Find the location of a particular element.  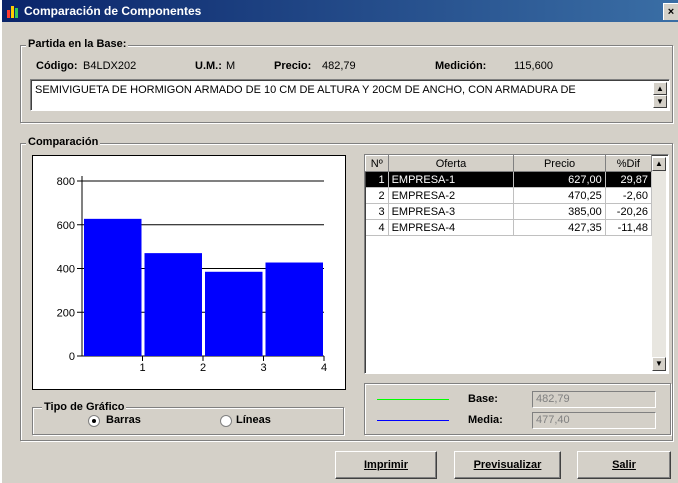

table-vscrollbar: ▲ ▼ is located at coordinates (659, 264).